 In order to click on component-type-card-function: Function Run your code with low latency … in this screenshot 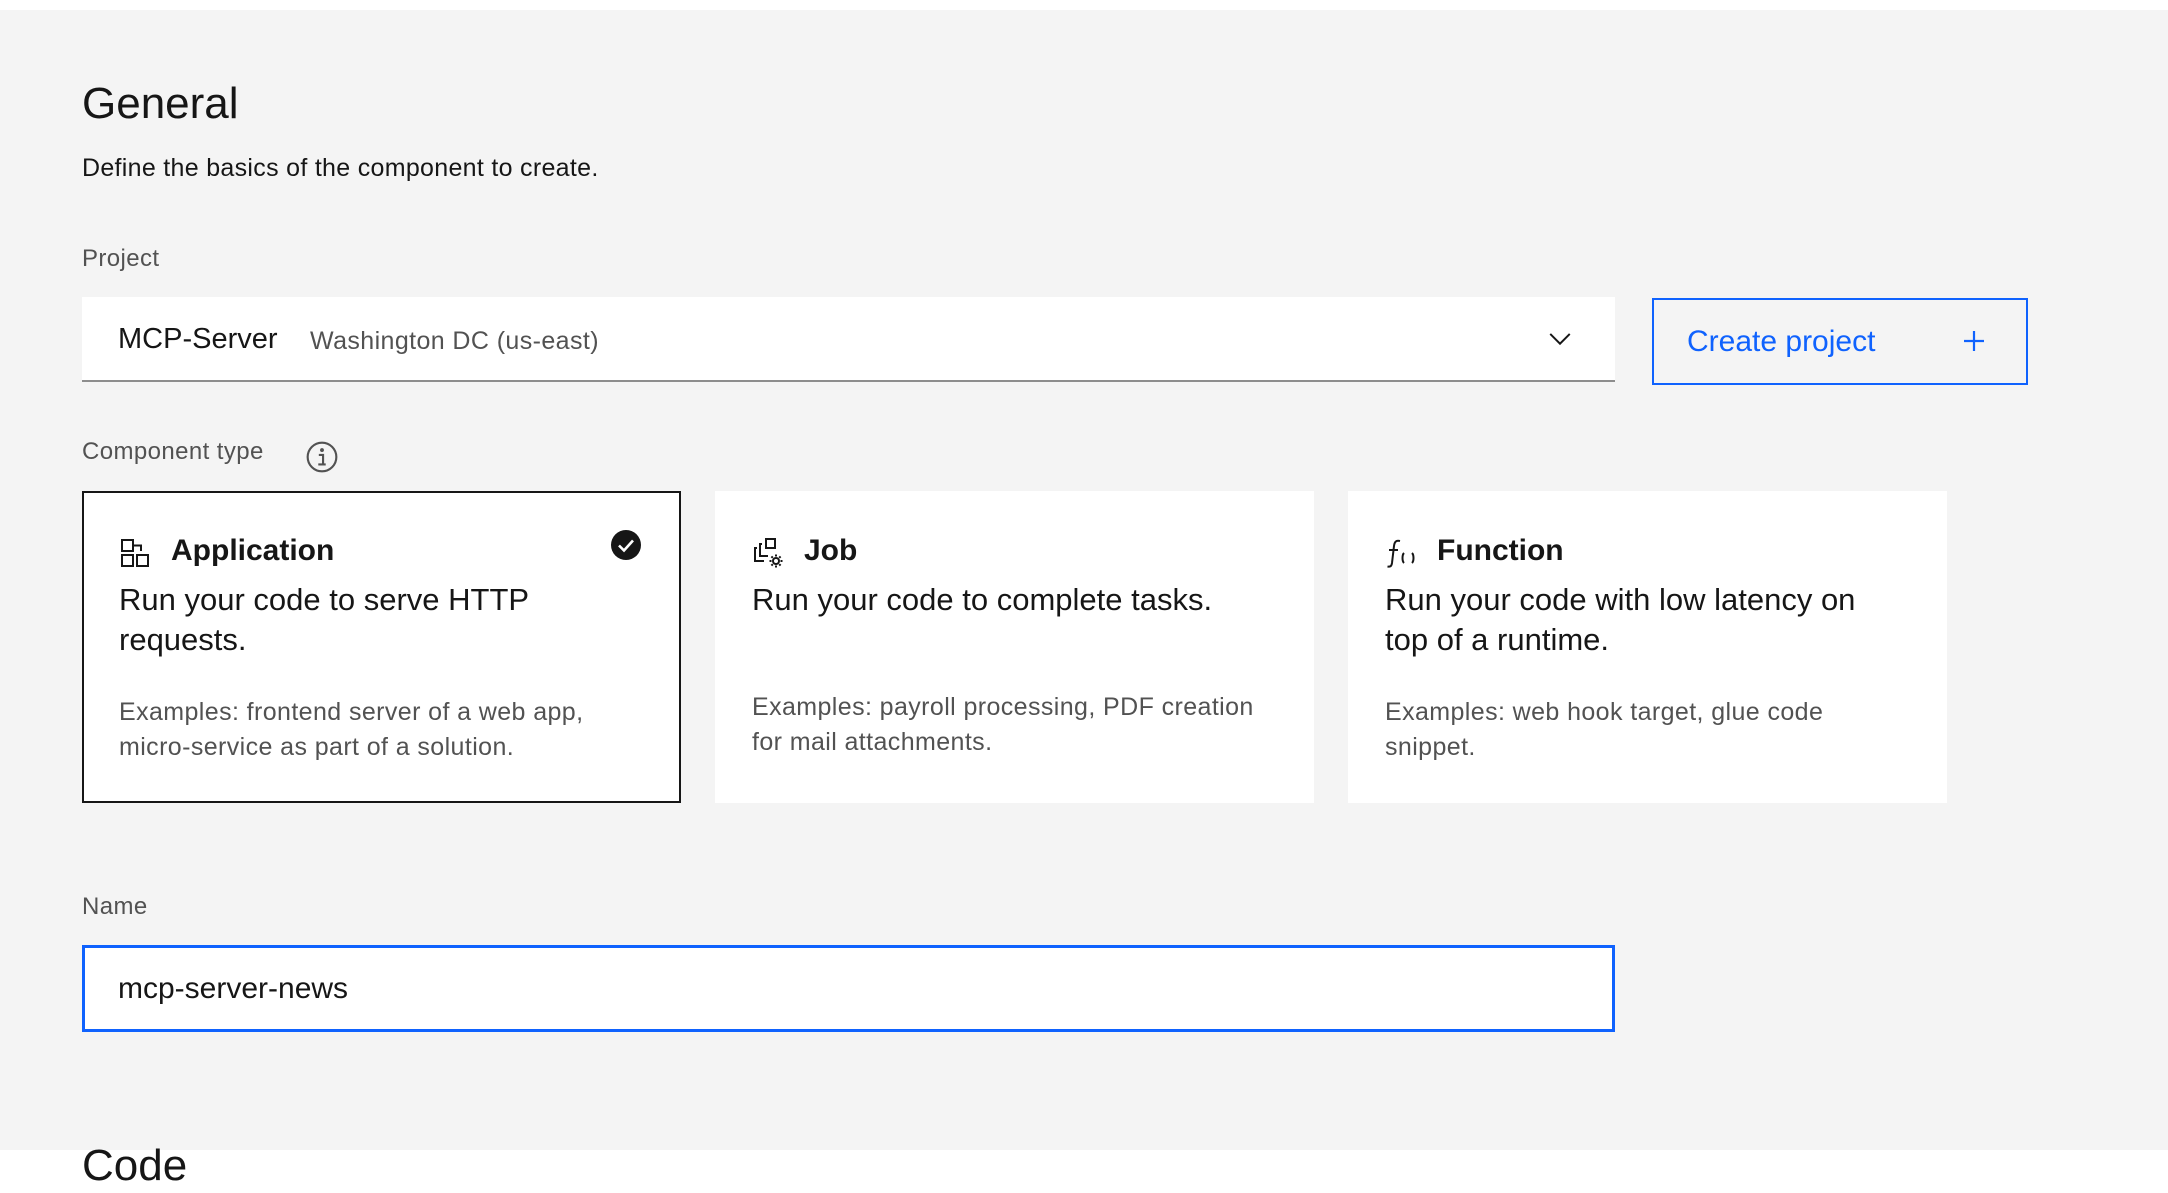, I will do `click(1647, 647)`.